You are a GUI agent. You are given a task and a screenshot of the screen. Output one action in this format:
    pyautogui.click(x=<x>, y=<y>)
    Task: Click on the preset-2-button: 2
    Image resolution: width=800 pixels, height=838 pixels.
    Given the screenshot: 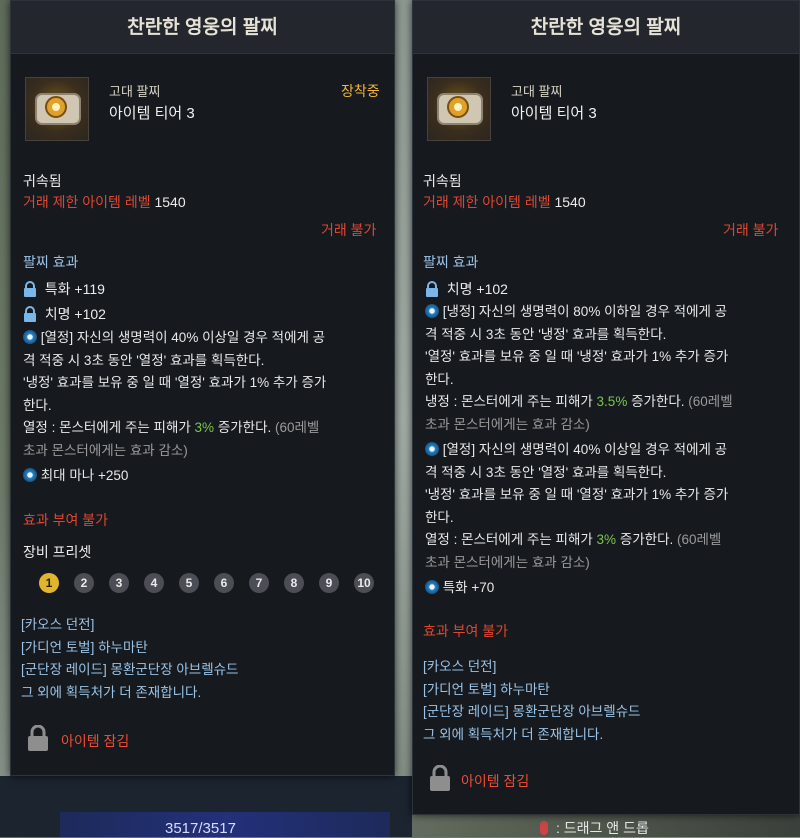 What is the action you would take?
    pyautogui.click(x=84, y=583)
    